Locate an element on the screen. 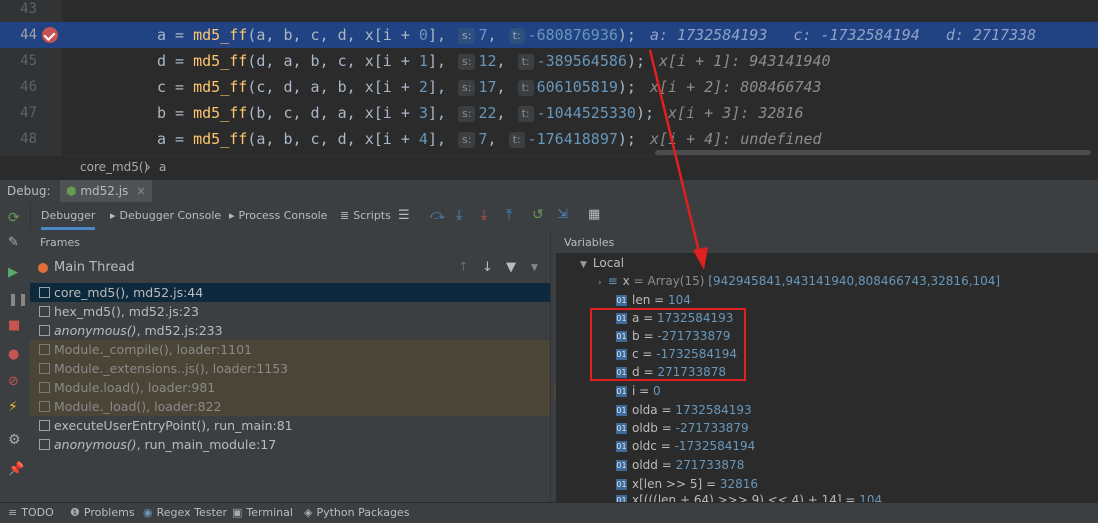  stack-frame: anonymous(), run_main_module:17 is located at coordinates (290, 444).